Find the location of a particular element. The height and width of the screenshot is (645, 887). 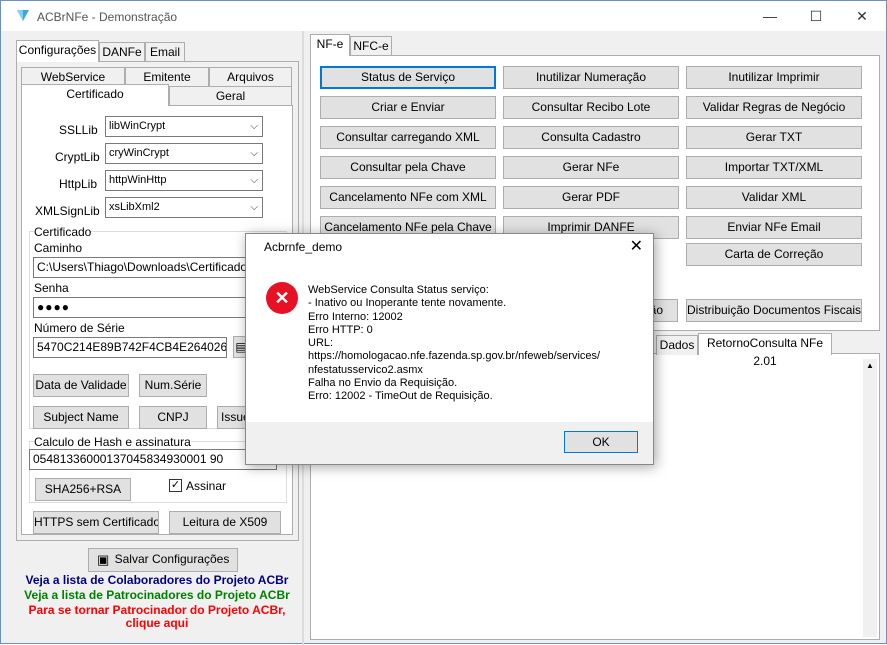

cryptlib-select: cryWinCrypt ⌵ is located at coordinates (184, 153).